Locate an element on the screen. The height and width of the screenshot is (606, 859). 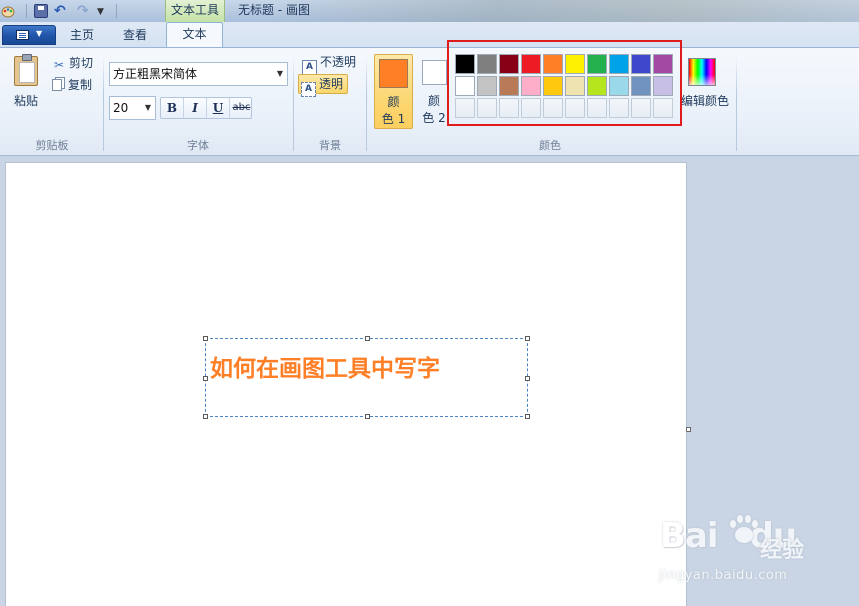
transparent-background-button: A 透明 is located at coordinates (323, 85).